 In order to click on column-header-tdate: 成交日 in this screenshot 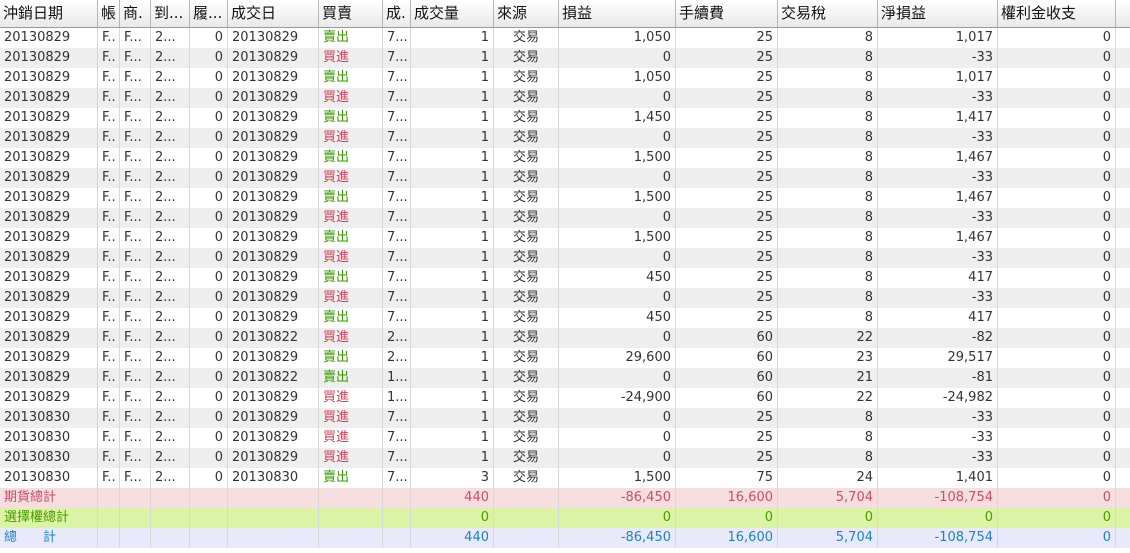, I will do `click(273, 13)`.